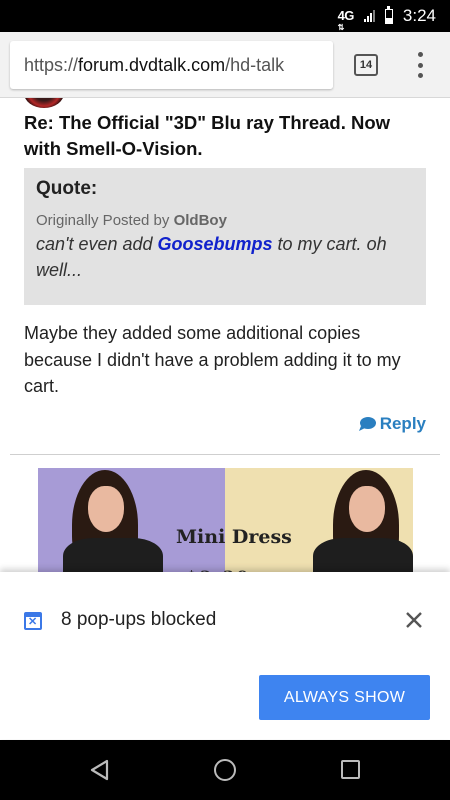  Describe the element at coordinates (103, 220) in the screenshot. I see `posted-by-label: Originally Posted by` at that location.